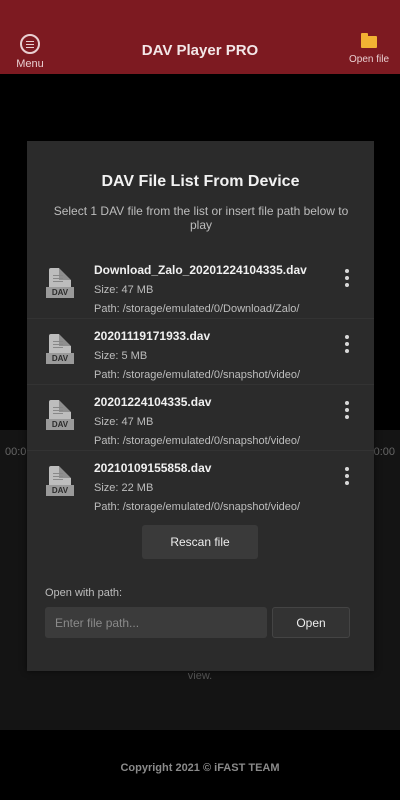  I want to click on open-with-path-label: Open with path:, so click(84, 593).